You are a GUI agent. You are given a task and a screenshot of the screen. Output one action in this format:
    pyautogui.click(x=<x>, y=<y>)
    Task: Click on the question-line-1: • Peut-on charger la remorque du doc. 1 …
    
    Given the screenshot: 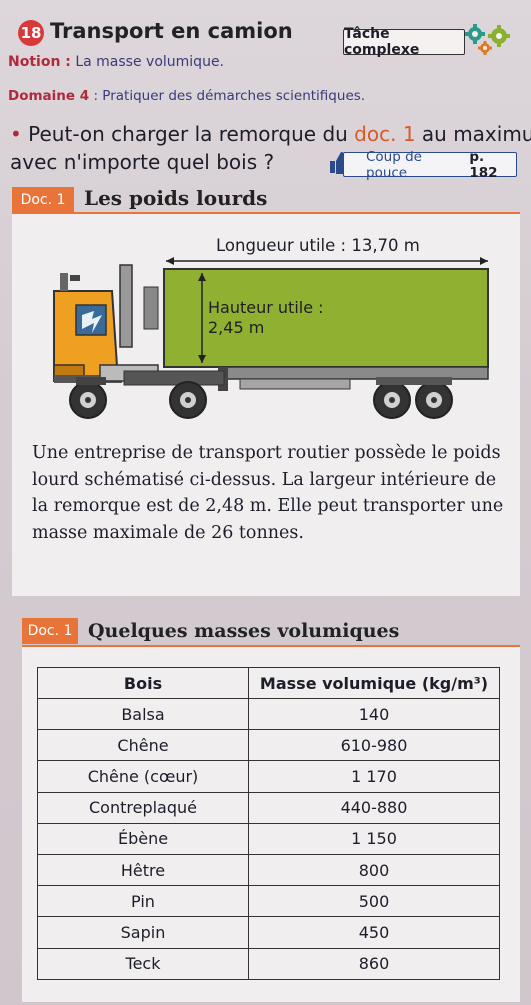 What is the action you would take?
    pyautogui.click(x=270, y=134)
    